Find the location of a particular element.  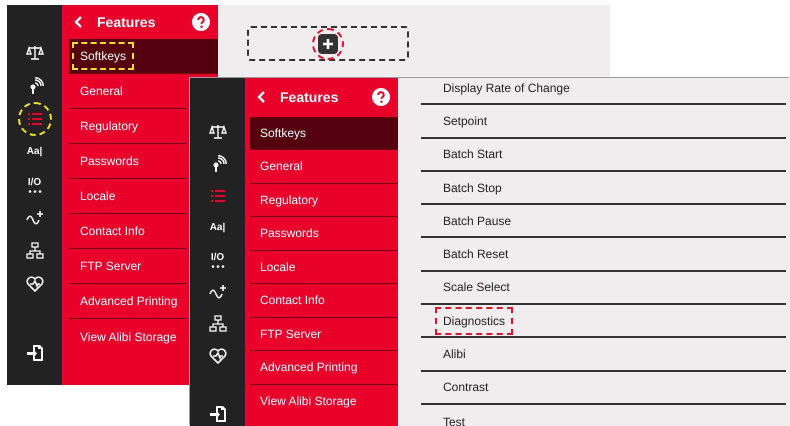

softkey-option: Batch Stop is located at coordinates (603, 189).